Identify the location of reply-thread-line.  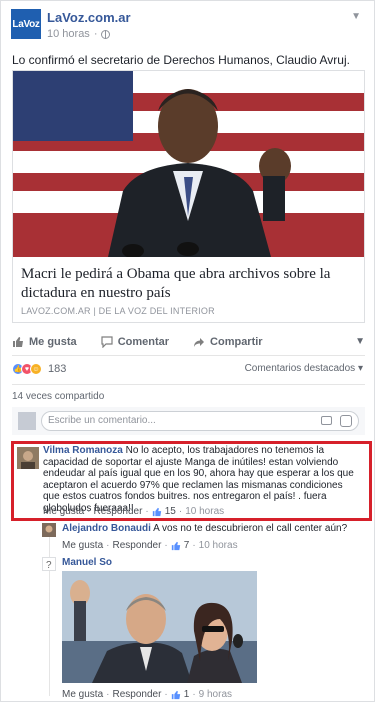
(49, 611).